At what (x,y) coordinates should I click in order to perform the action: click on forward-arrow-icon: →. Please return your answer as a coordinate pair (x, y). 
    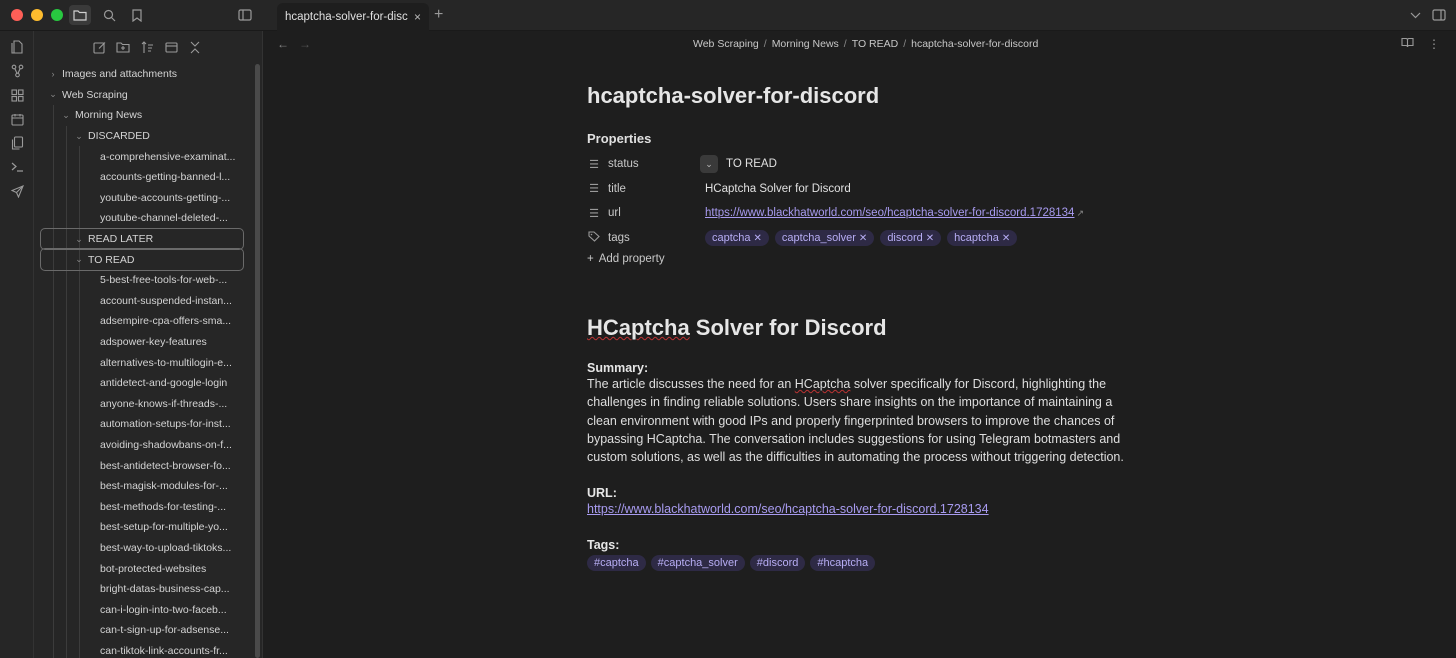
    Looking at the image, I should click on (305, 44).